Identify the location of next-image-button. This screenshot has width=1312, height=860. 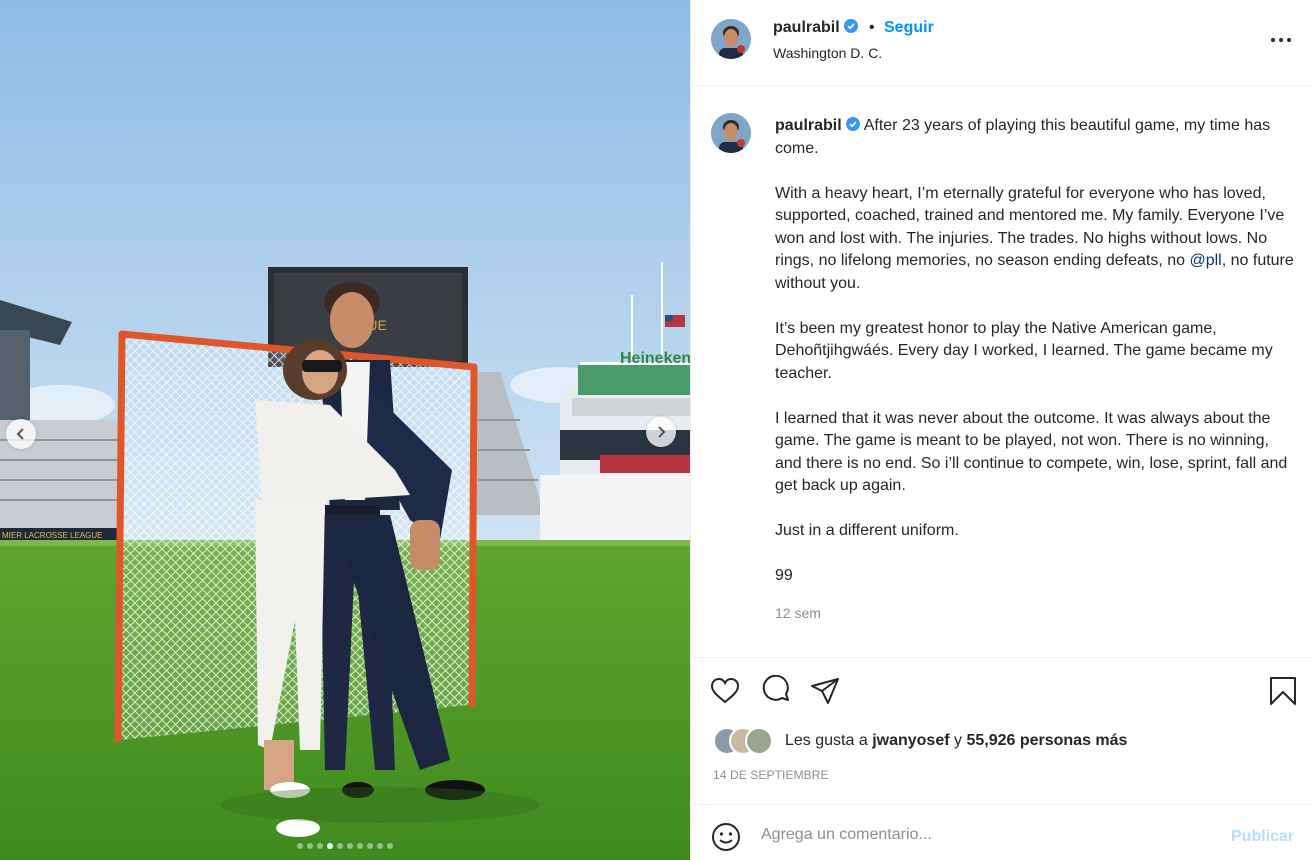
(661, 432).